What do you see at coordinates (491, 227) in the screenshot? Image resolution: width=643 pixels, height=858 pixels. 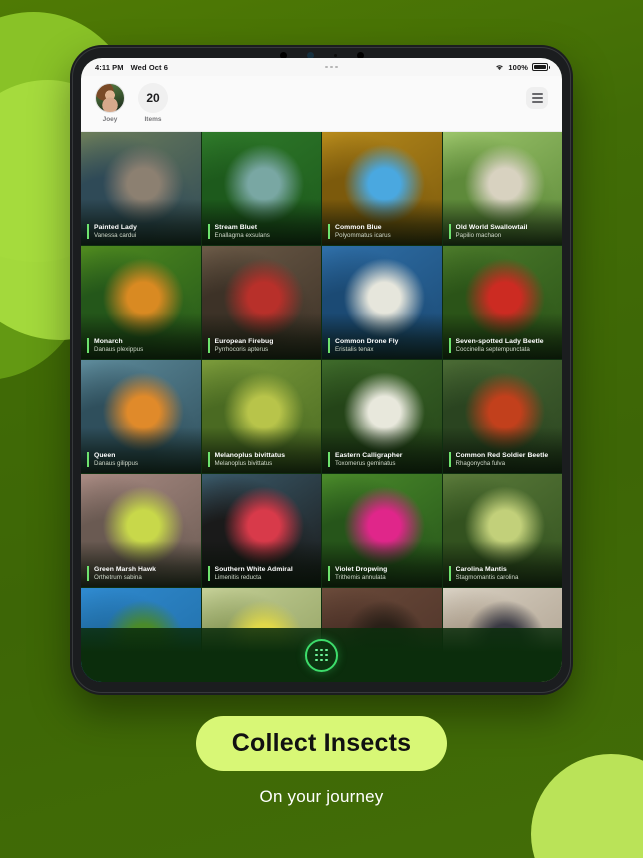 I see `insect-common-name: Old World Swallowtail` at bounding box center [491, 227].